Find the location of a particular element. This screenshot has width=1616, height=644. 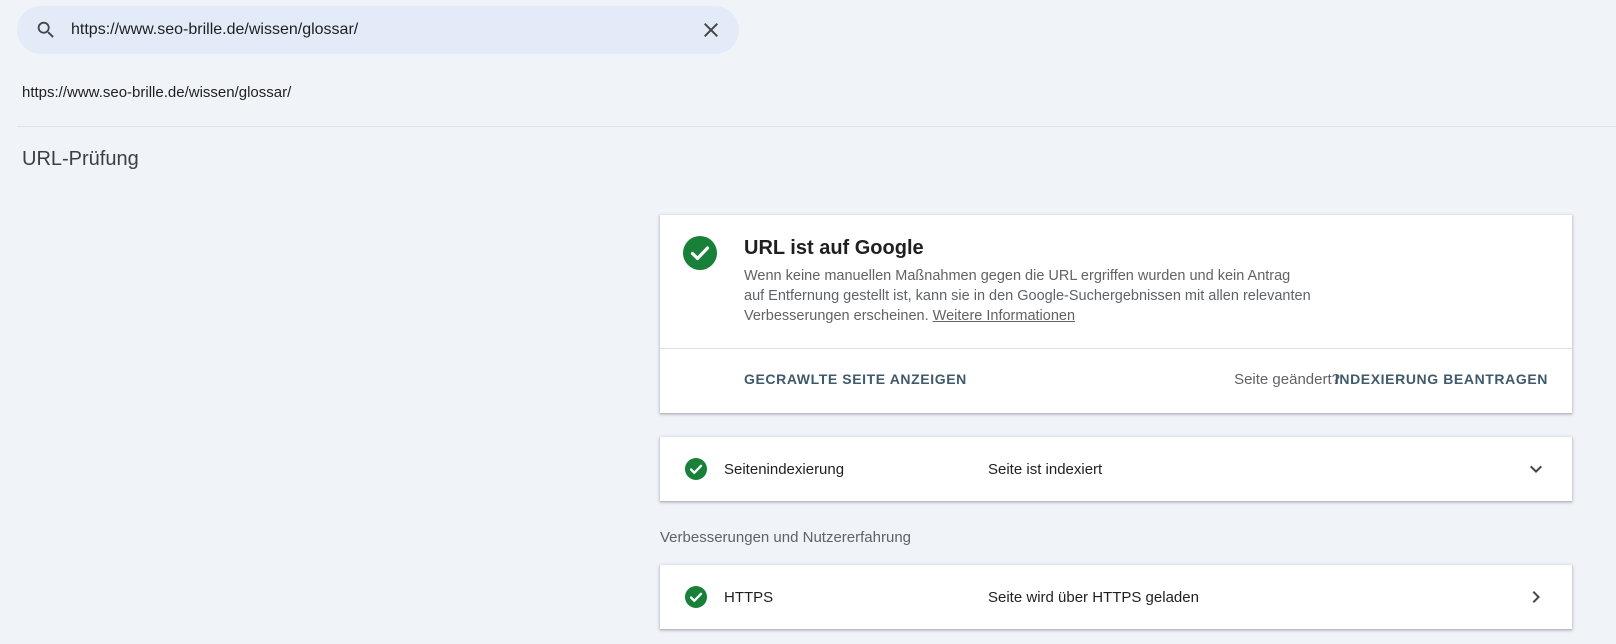

request-indexing-button: INDEXIERUNG BEANTRAGEN is located at coordinates (1441, 379).